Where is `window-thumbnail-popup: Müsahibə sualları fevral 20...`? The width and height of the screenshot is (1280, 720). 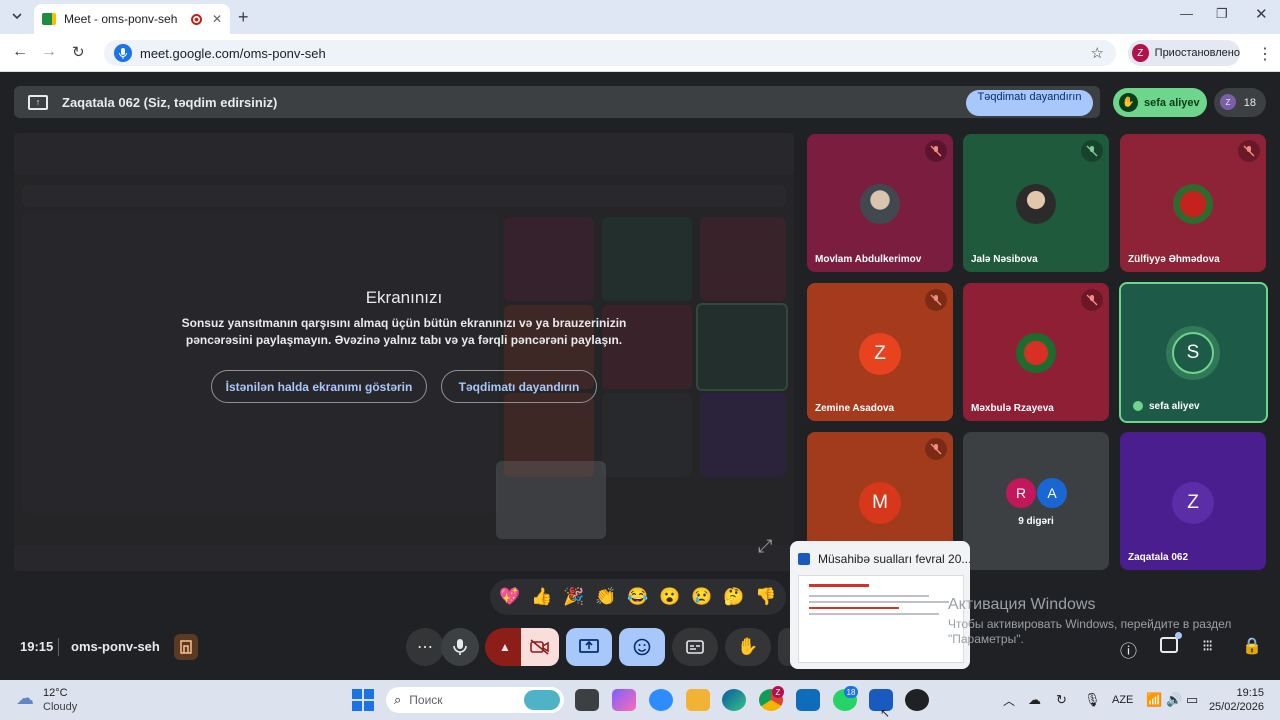 window-thumbnail-popup: Müsahibə sualları fevral 20... is located at coordinates (880, 605).